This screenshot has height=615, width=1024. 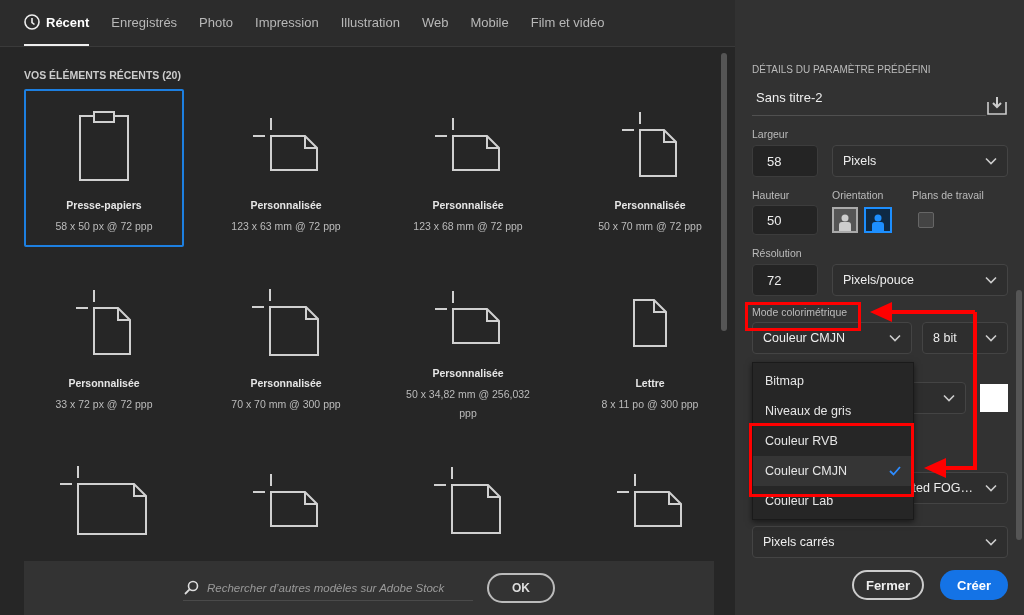 What do you see at coordinates (489, 23) in the screenshot?
I see `tab: Mobile` at bounding box center [489, 23].